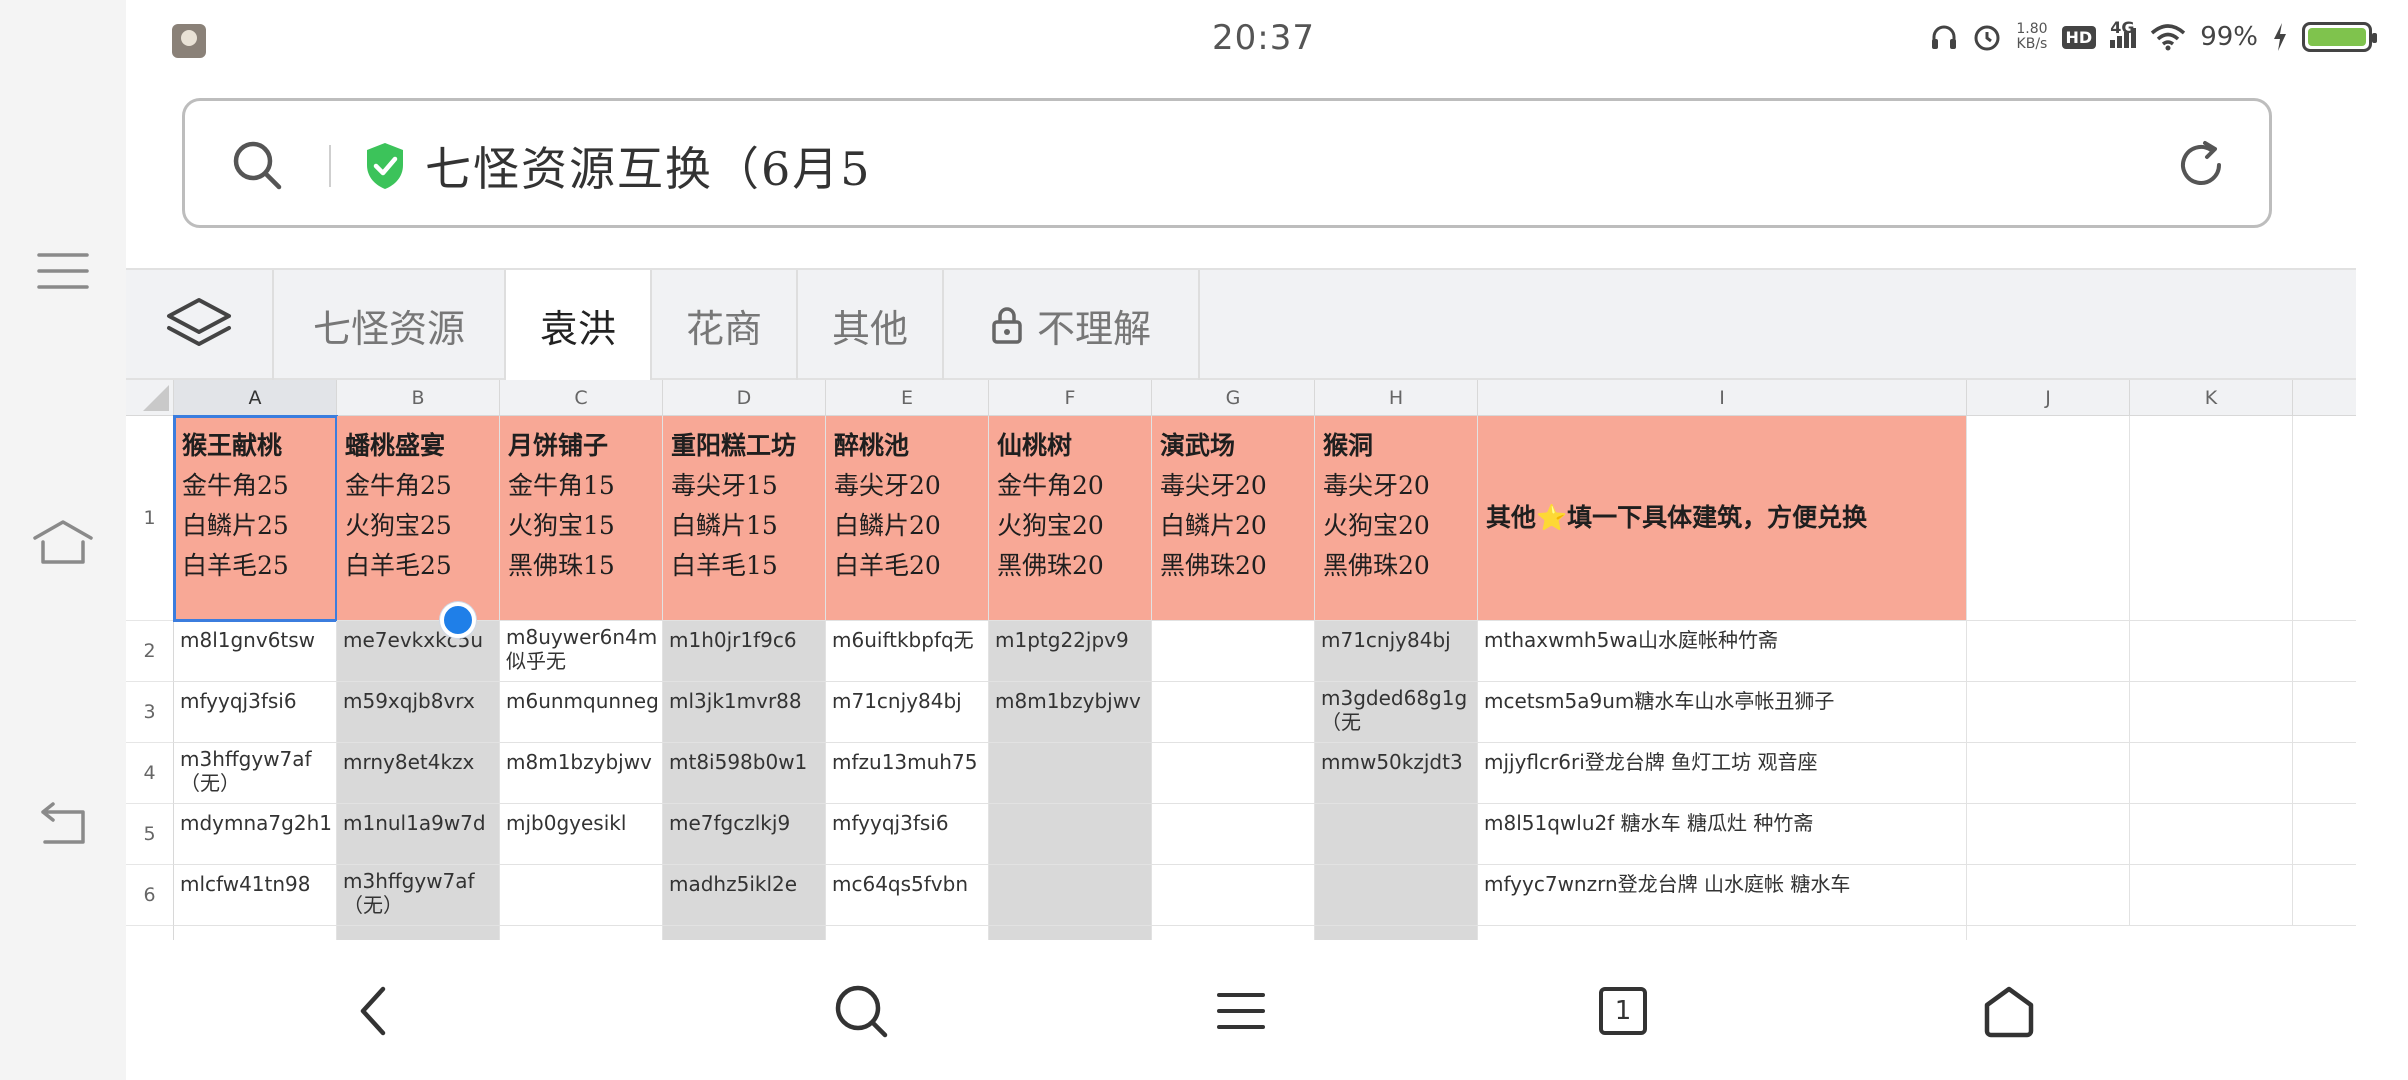  Describe the element at coordinates (1722, 398) in the screenshot. I see `column-header-i: I` at that location.